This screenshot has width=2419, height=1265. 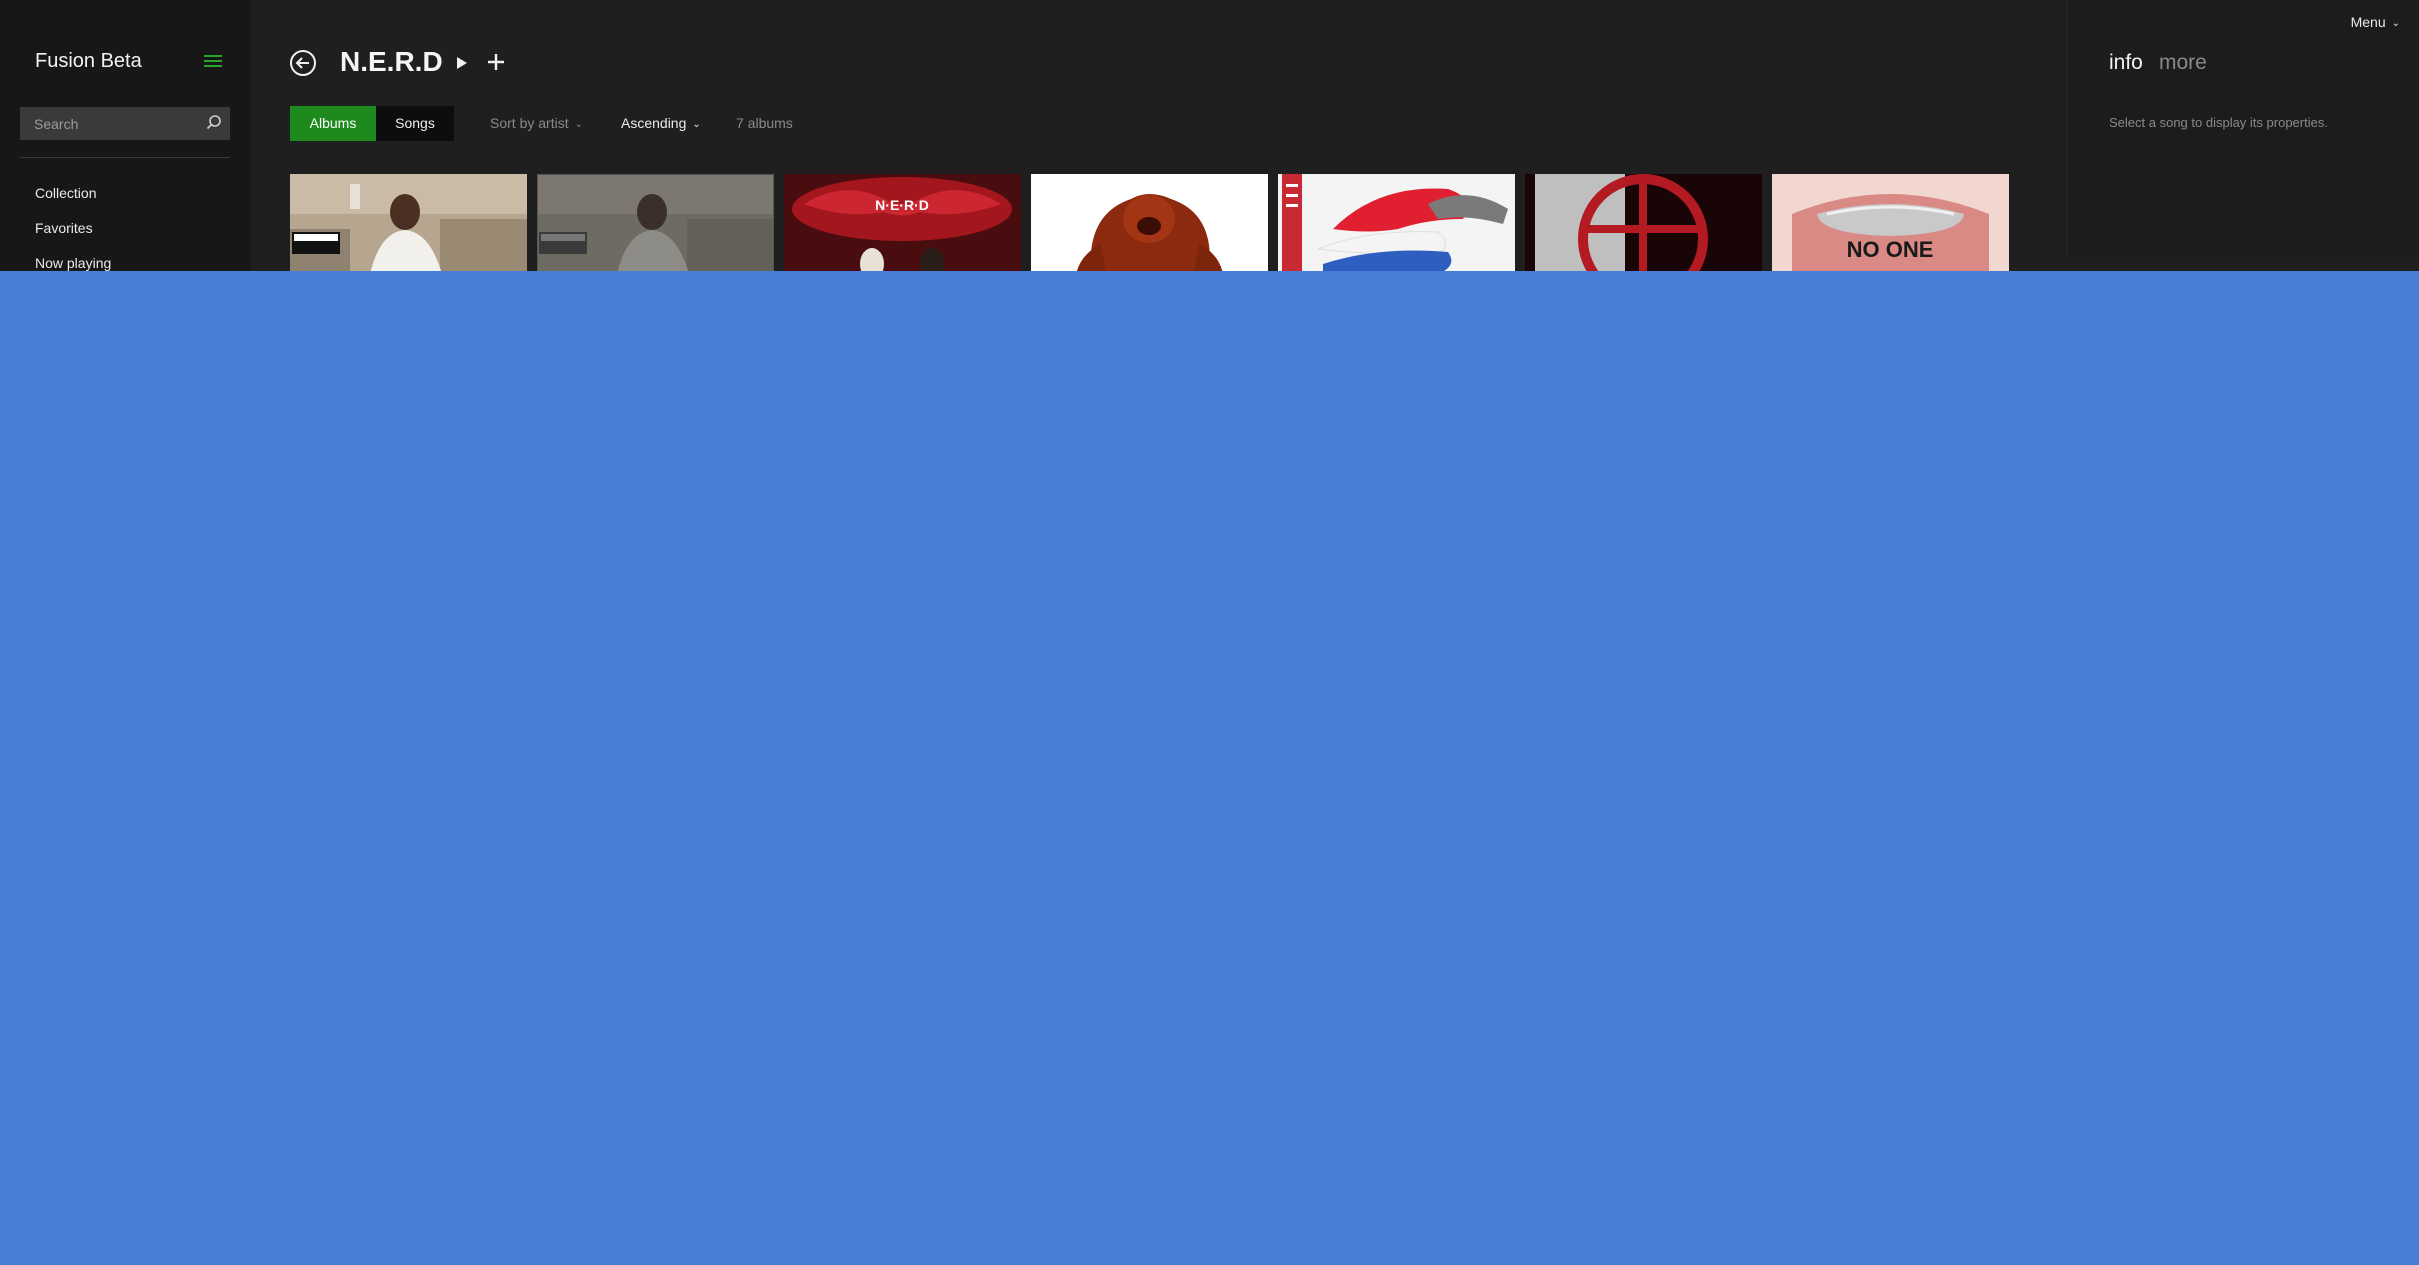 I want to click on album-grid: N·E·R·D NO ONE, so click(x=1190, y=222).